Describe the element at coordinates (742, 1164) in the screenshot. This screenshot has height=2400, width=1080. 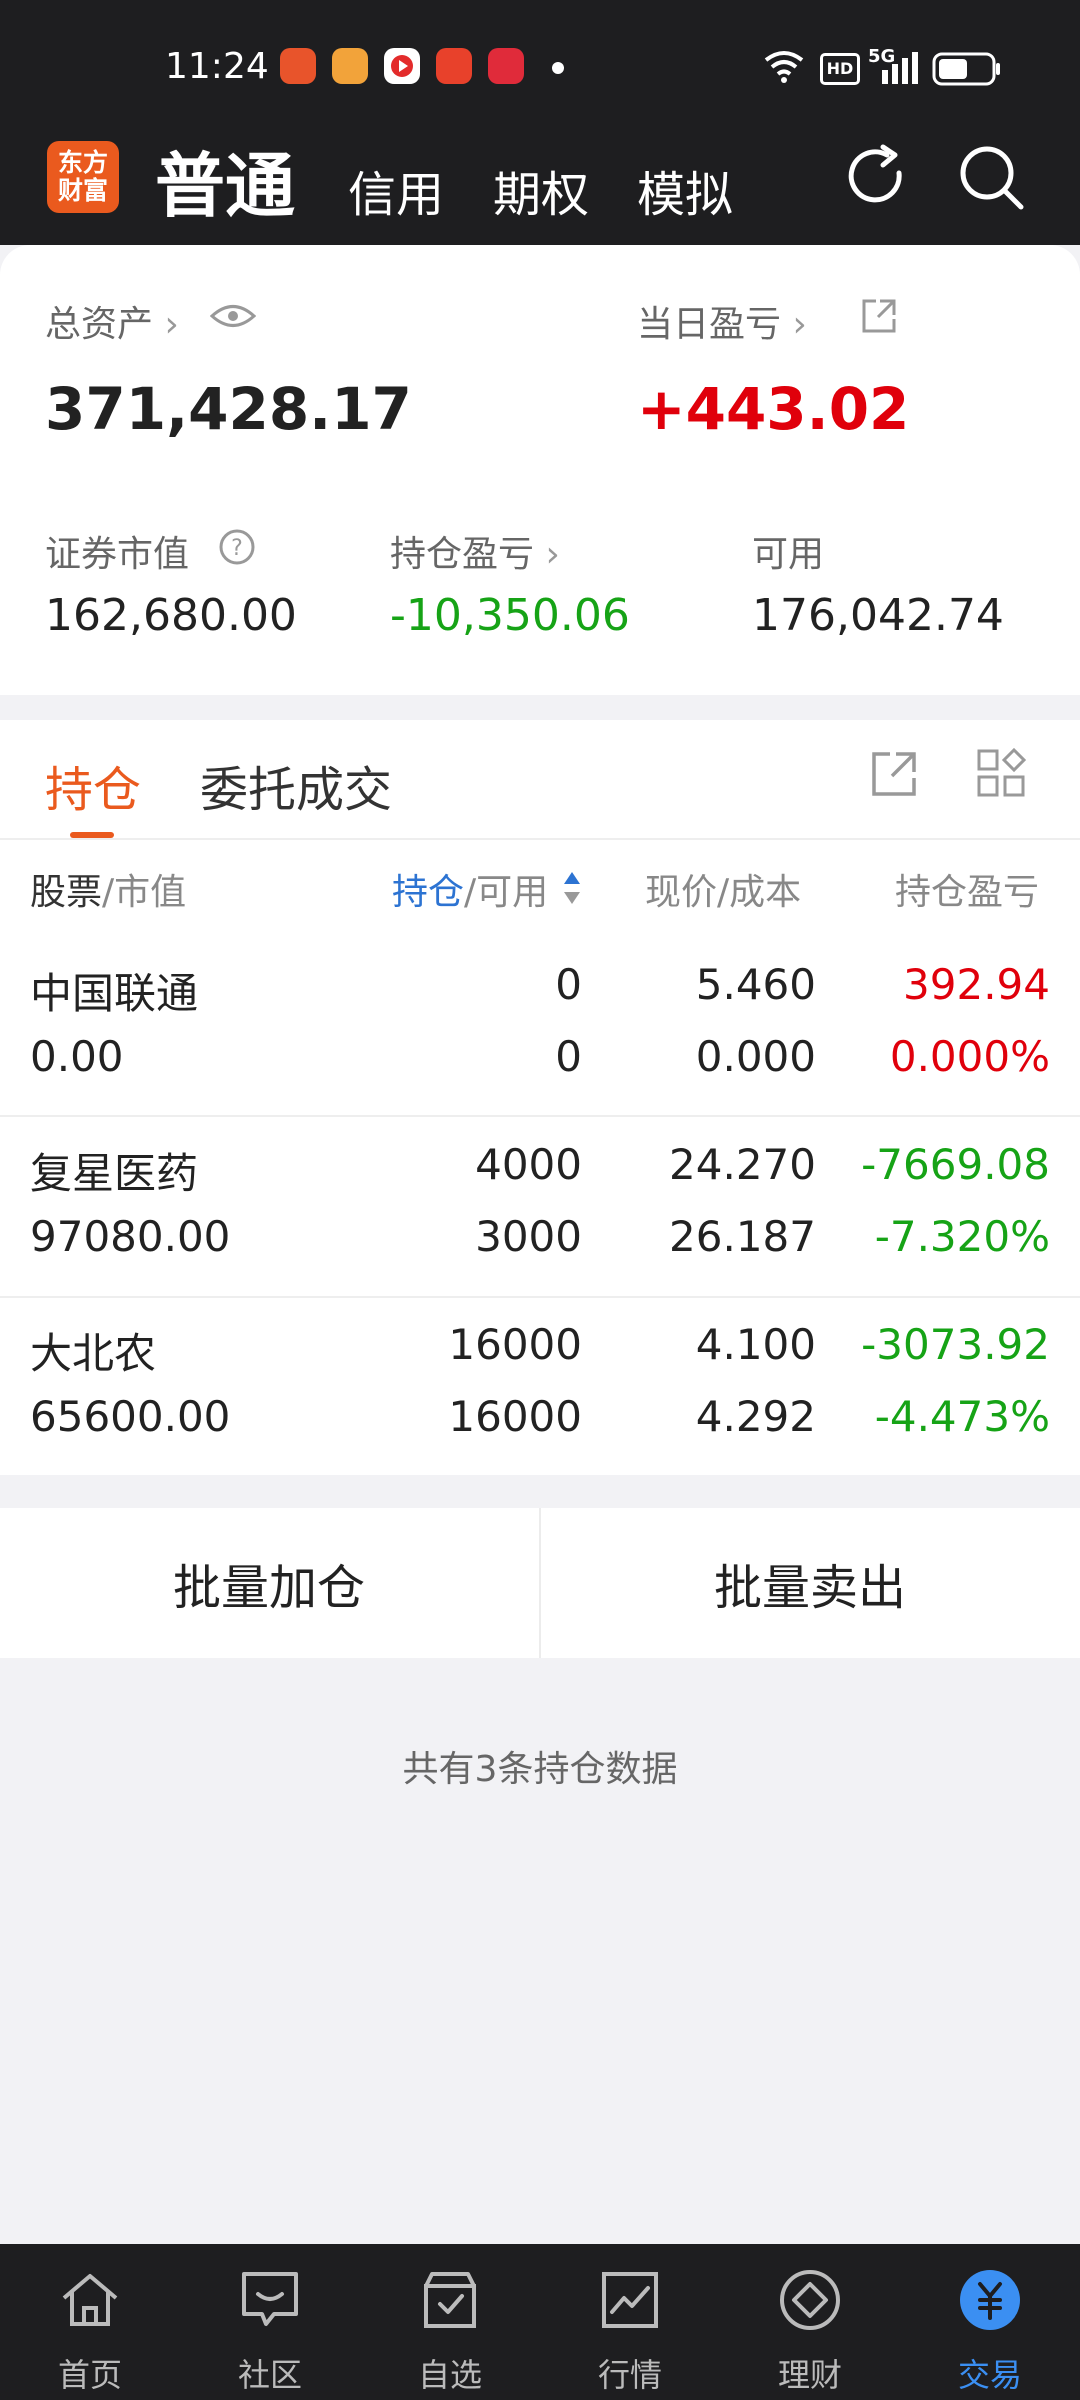
I see `current-price: 24.270` at that location.